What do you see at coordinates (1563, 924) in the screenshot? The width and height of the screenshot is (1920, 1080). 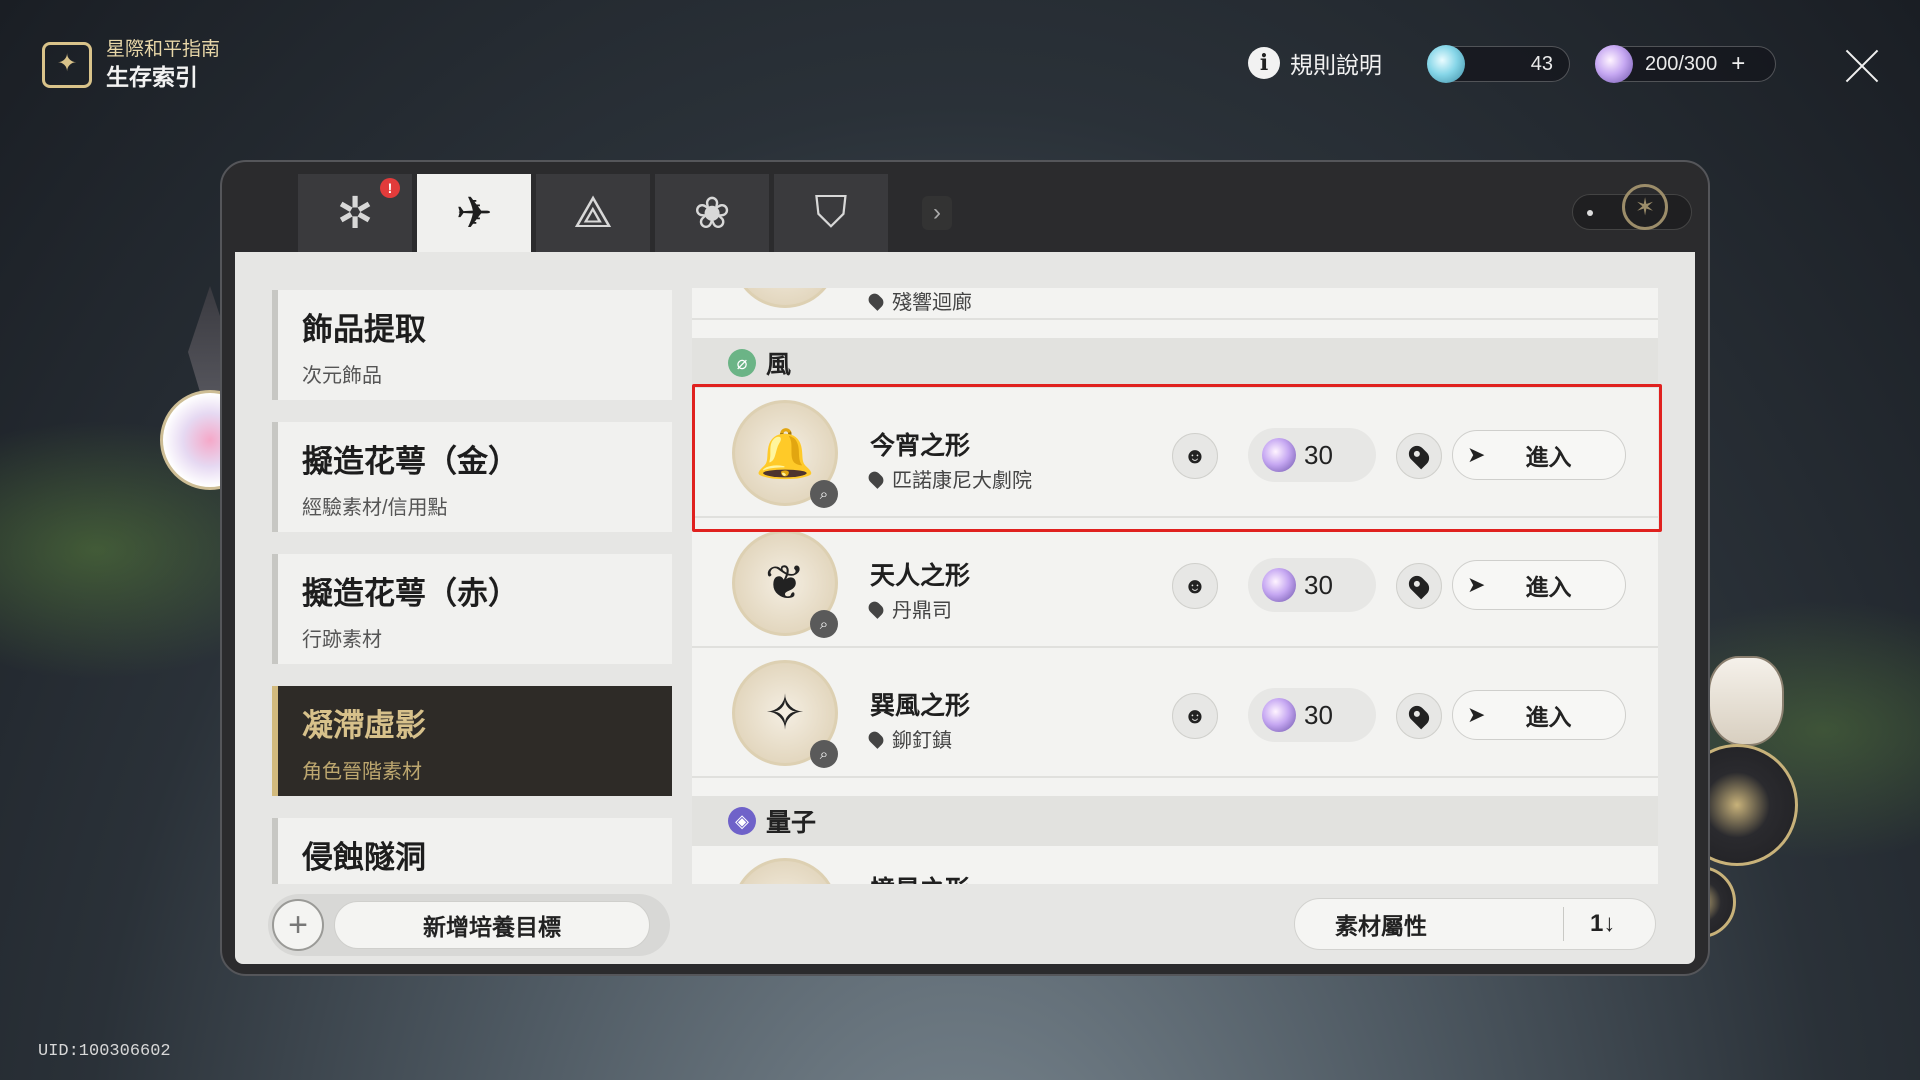 I see `divider` at bounding box center [1563, 924].